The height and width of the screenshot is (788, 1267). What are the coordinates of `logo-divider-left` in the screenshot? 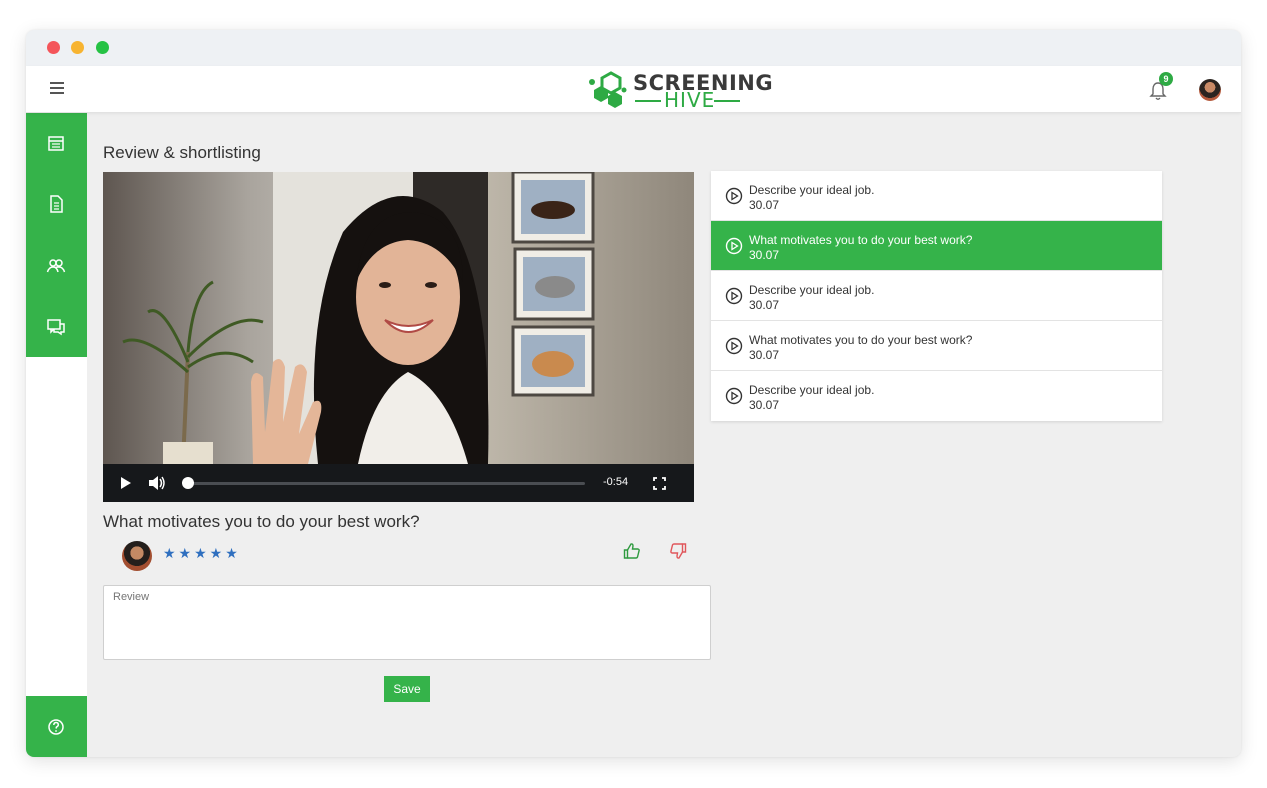 It's located at (648, 101).